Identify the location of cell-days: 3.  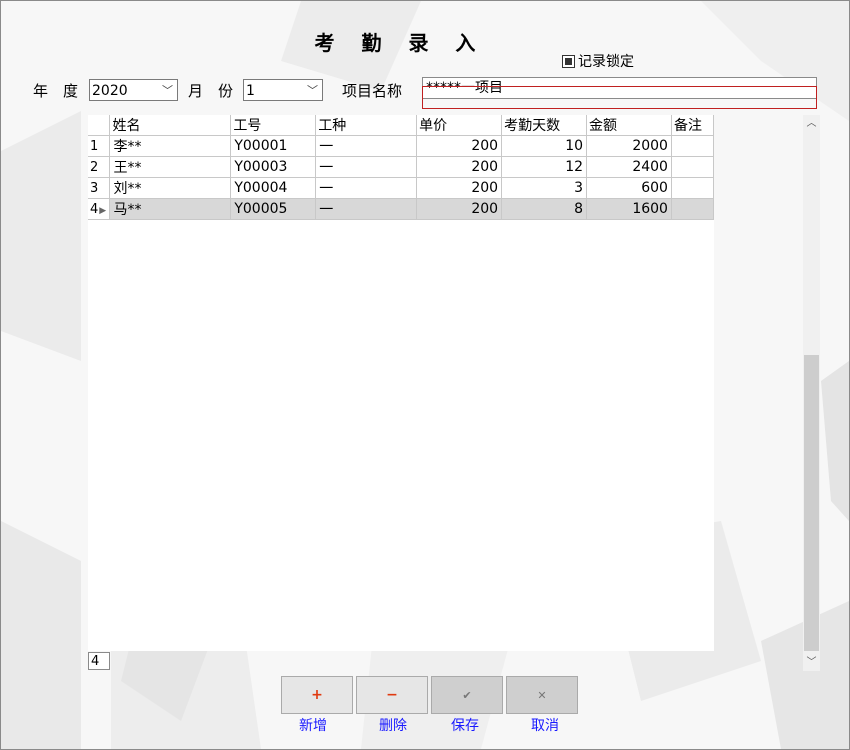
(544, 188).